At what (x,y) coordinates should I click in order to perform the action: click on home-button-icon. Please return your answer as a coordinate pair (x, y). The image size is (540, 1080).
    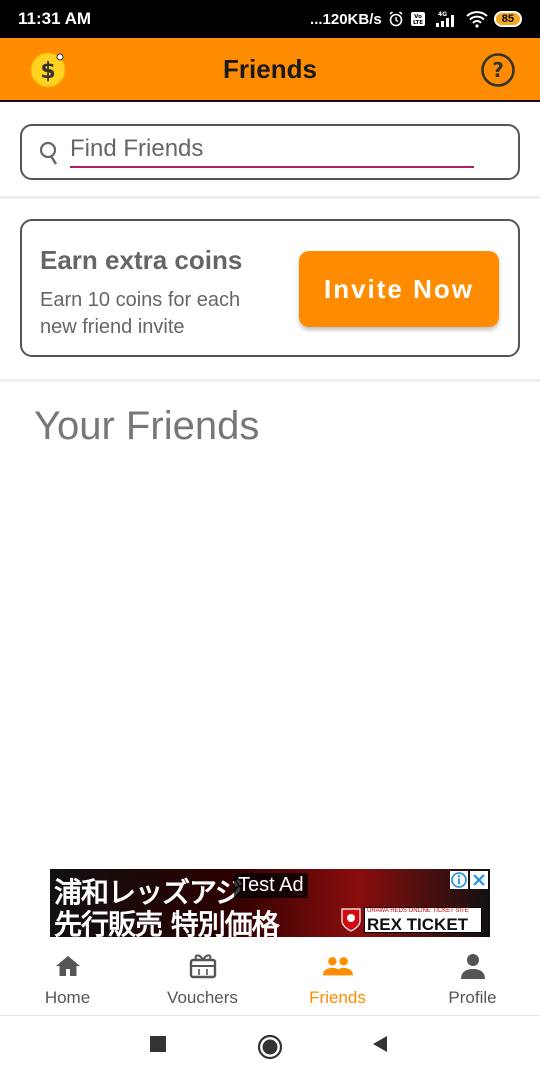
    Looking at the image, I should click on (270, 1049).